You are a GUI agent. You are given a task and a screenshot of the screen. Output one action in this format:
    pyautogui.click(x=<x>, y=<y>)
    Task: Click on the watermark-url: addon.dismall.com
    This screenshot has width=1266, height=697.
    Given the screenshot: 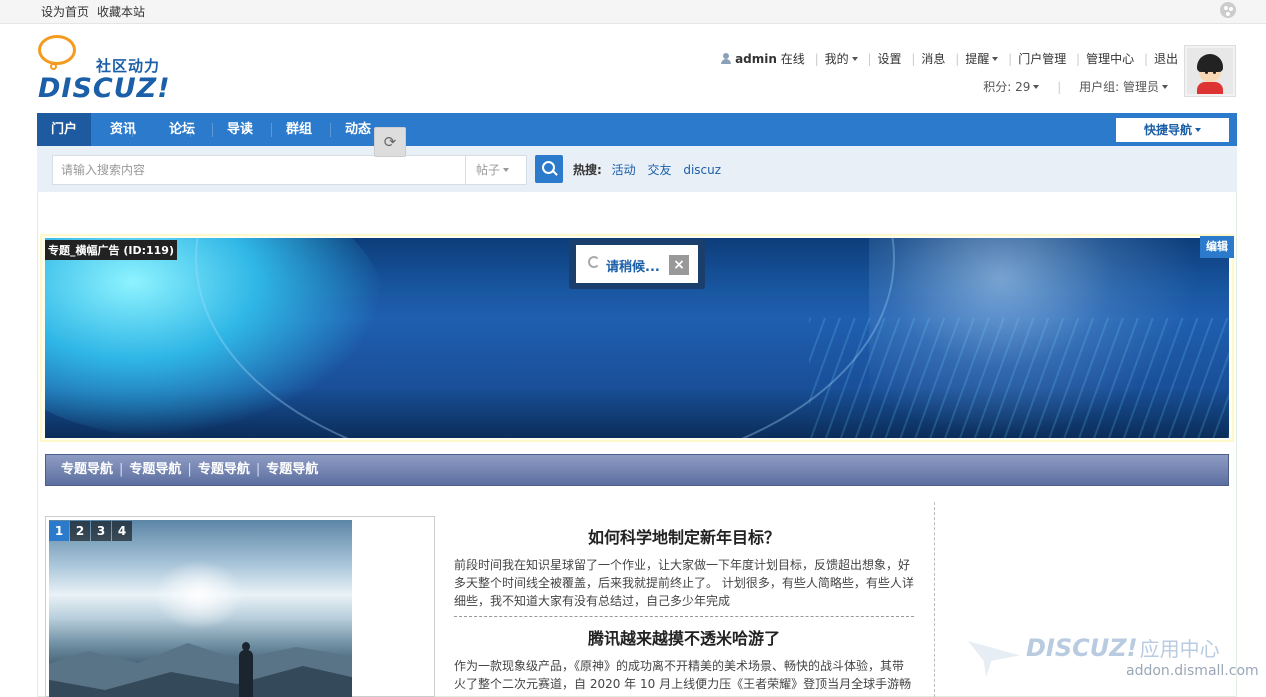 What is the action you would take?
    pyautogui.click(x=1192, y=671)
    